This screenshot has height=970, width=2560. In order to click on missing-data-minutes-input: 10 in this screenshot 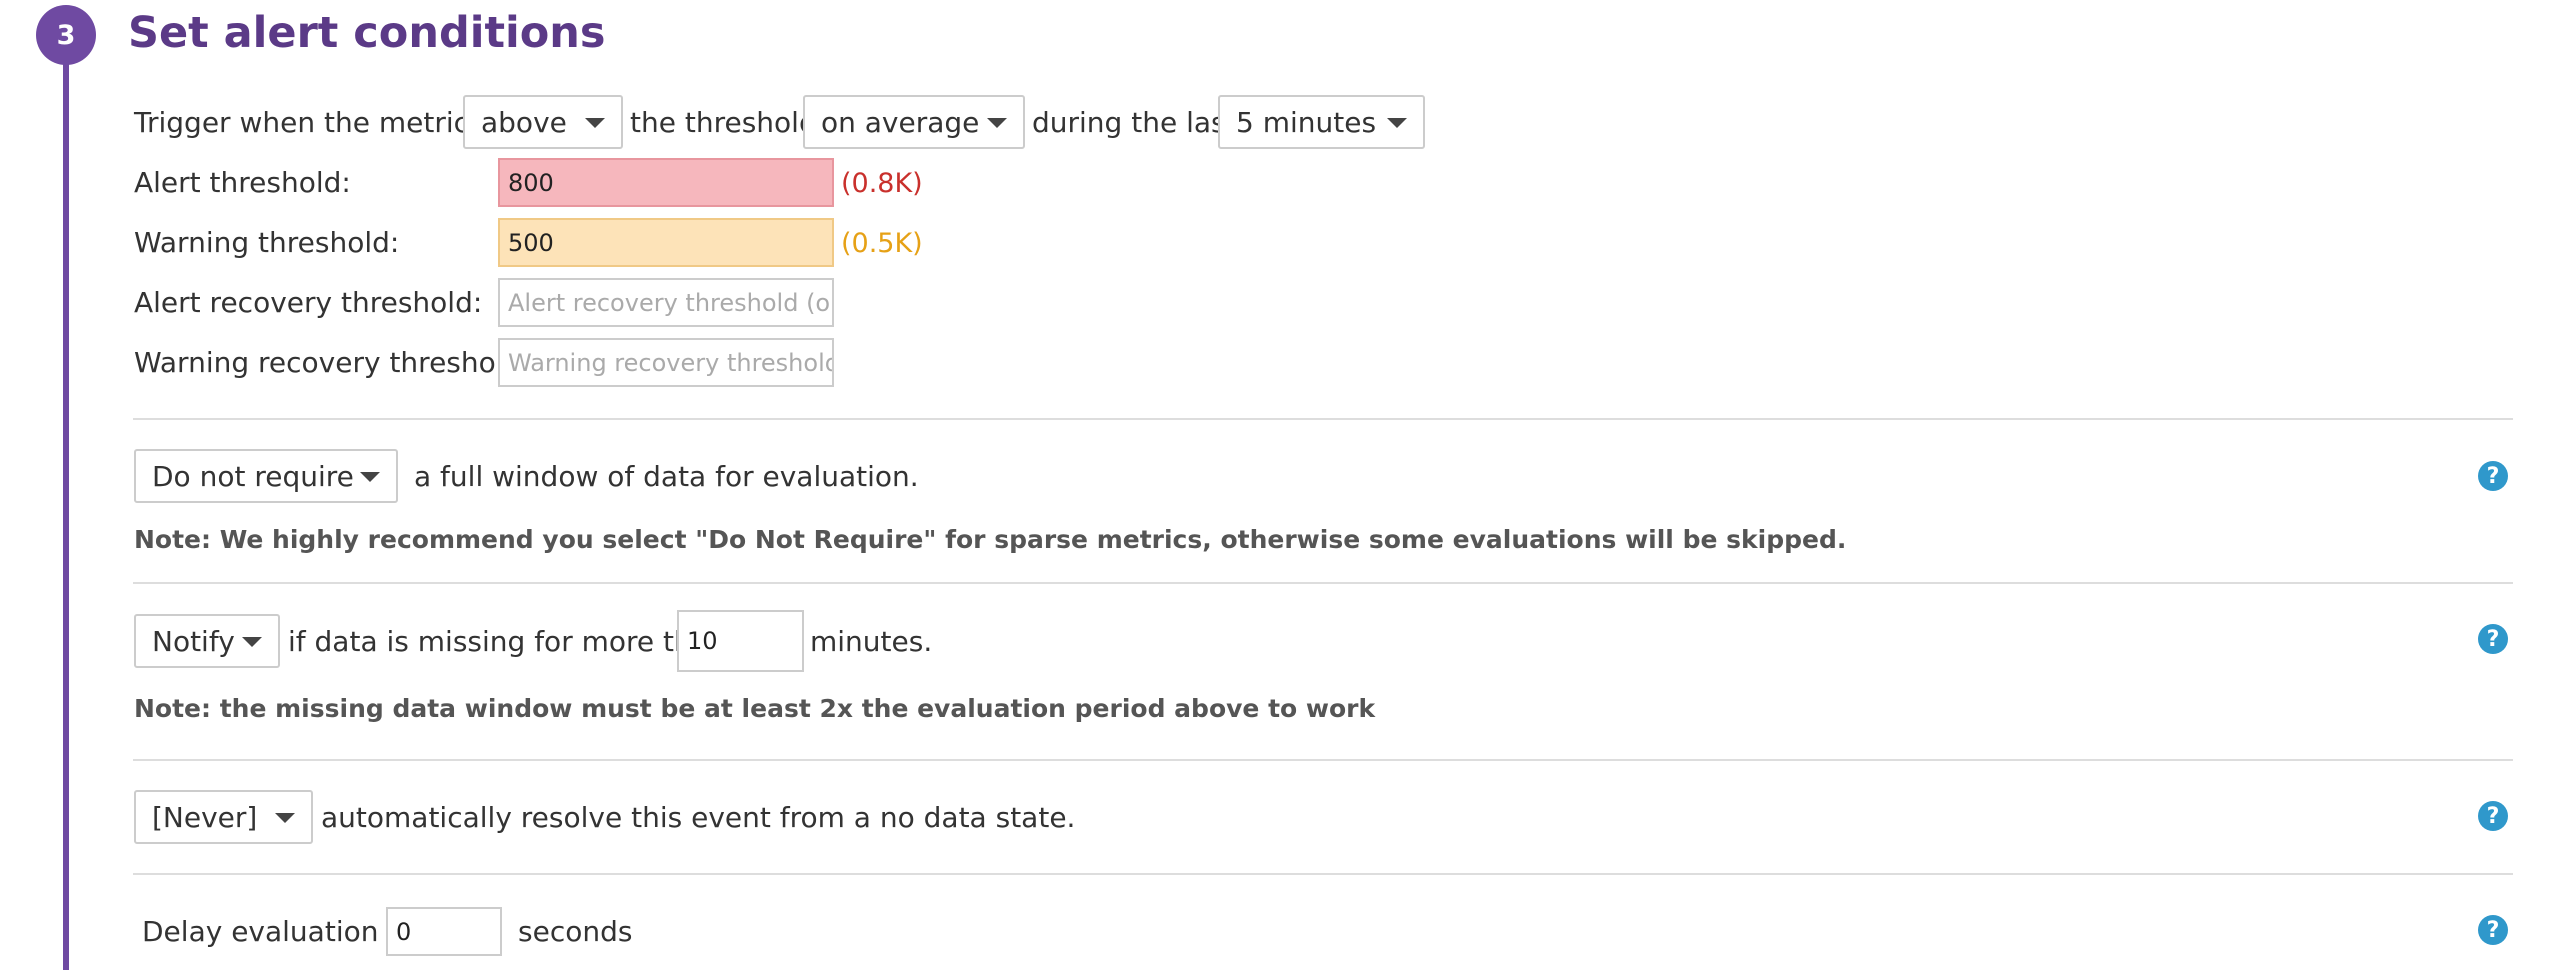, I will do `click(740, 641)`.